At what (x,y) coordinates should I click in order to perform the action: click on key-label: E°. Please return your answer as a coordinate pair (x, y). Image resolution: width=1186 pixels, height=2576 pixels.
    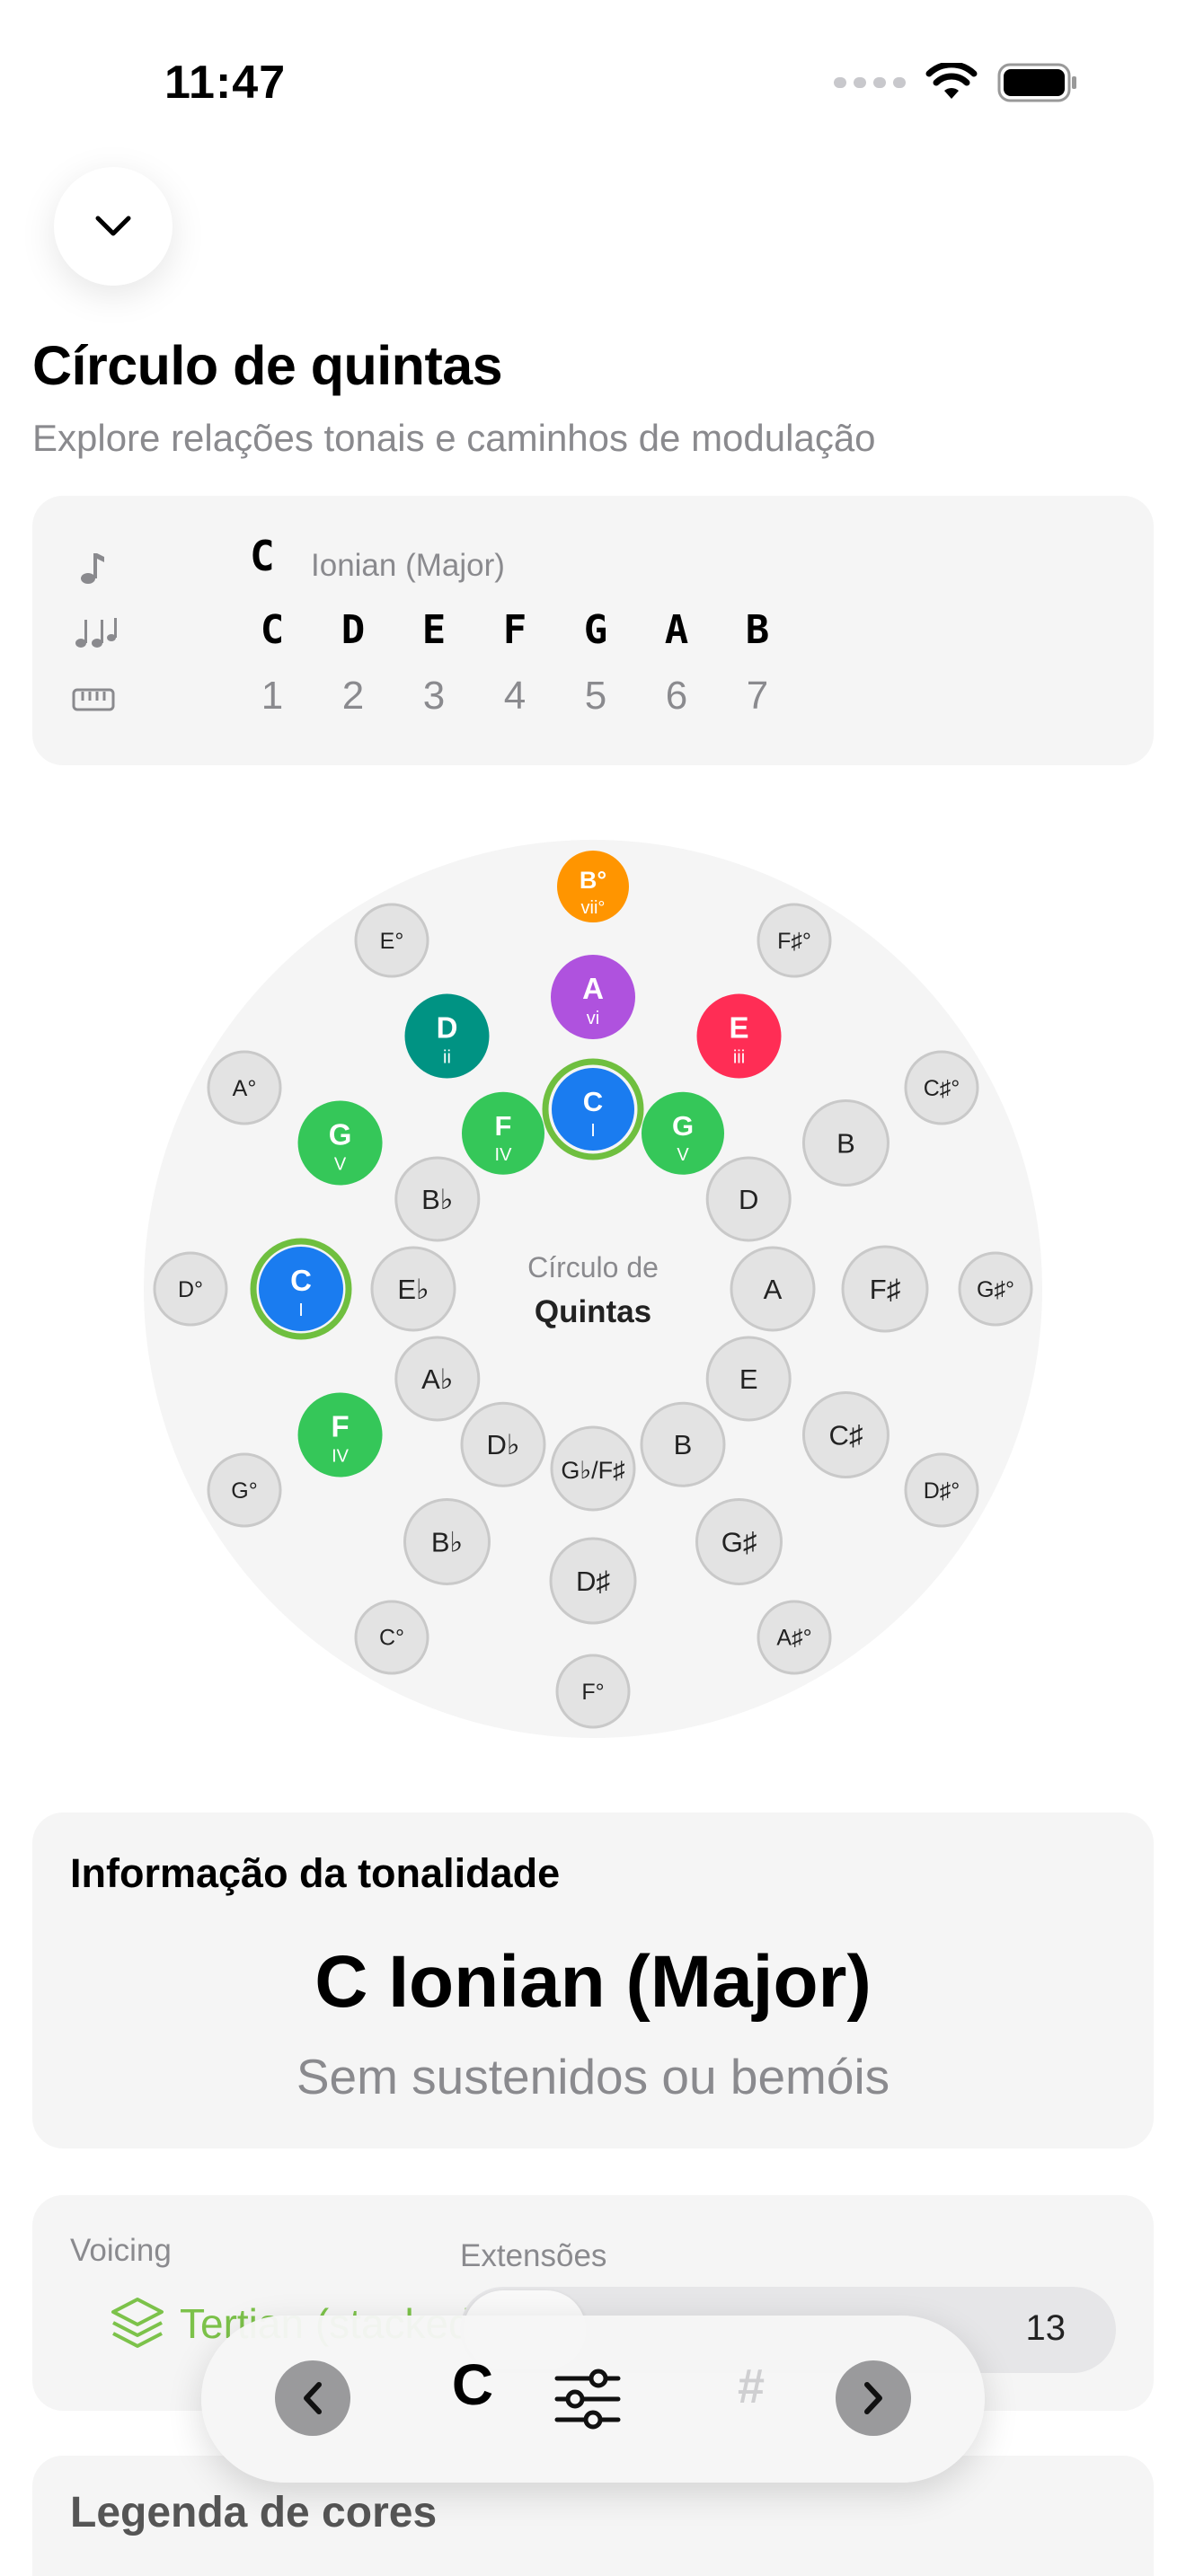
    Looking at the image, I should click on (392, 941).